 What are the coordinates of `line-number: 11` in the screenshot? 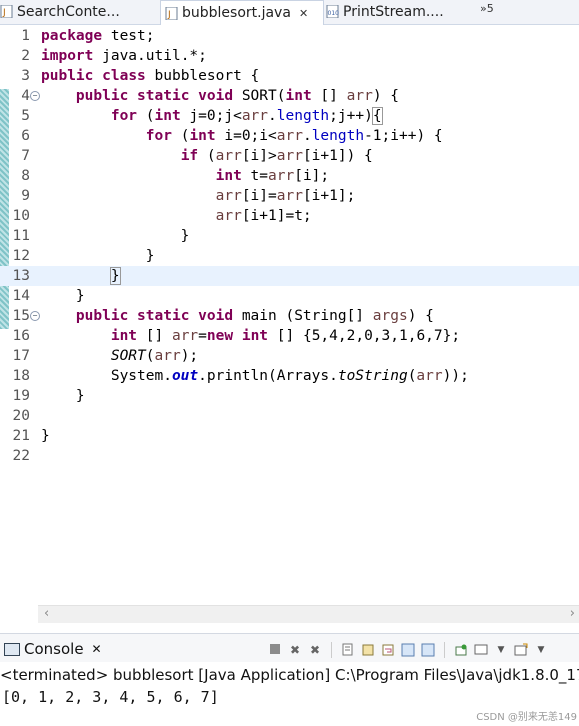 It's located at (21, 236).